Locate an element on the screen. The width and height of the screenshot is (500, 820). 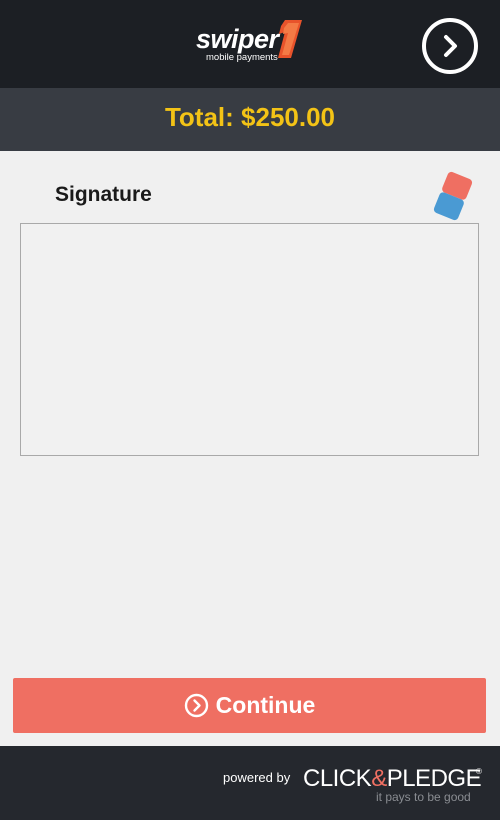
brand-click: CLICK is located at coordinates (337, 778).